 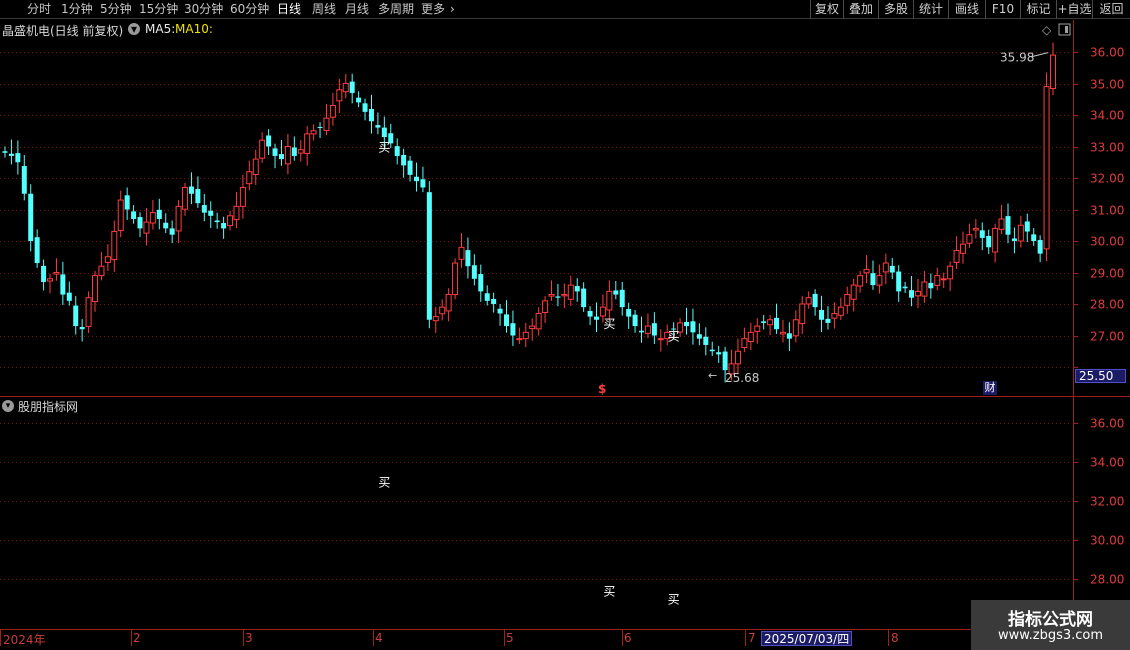 I want to click on price-tick-label: 31.00, so click(x=1107, y=211).